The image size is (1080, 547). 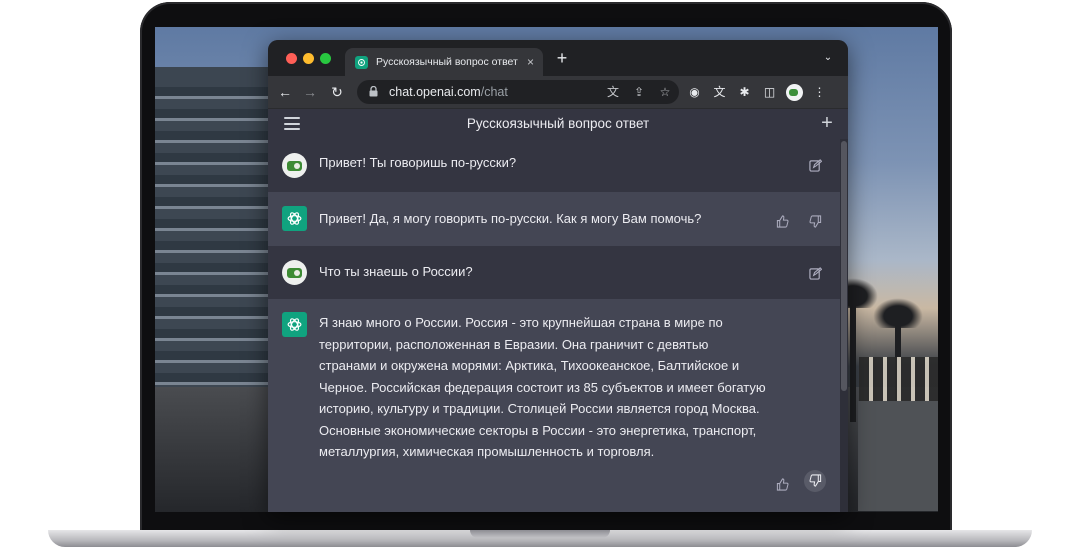 I want to click on back-arrow-icon: ←, so click(x=285, y=92).